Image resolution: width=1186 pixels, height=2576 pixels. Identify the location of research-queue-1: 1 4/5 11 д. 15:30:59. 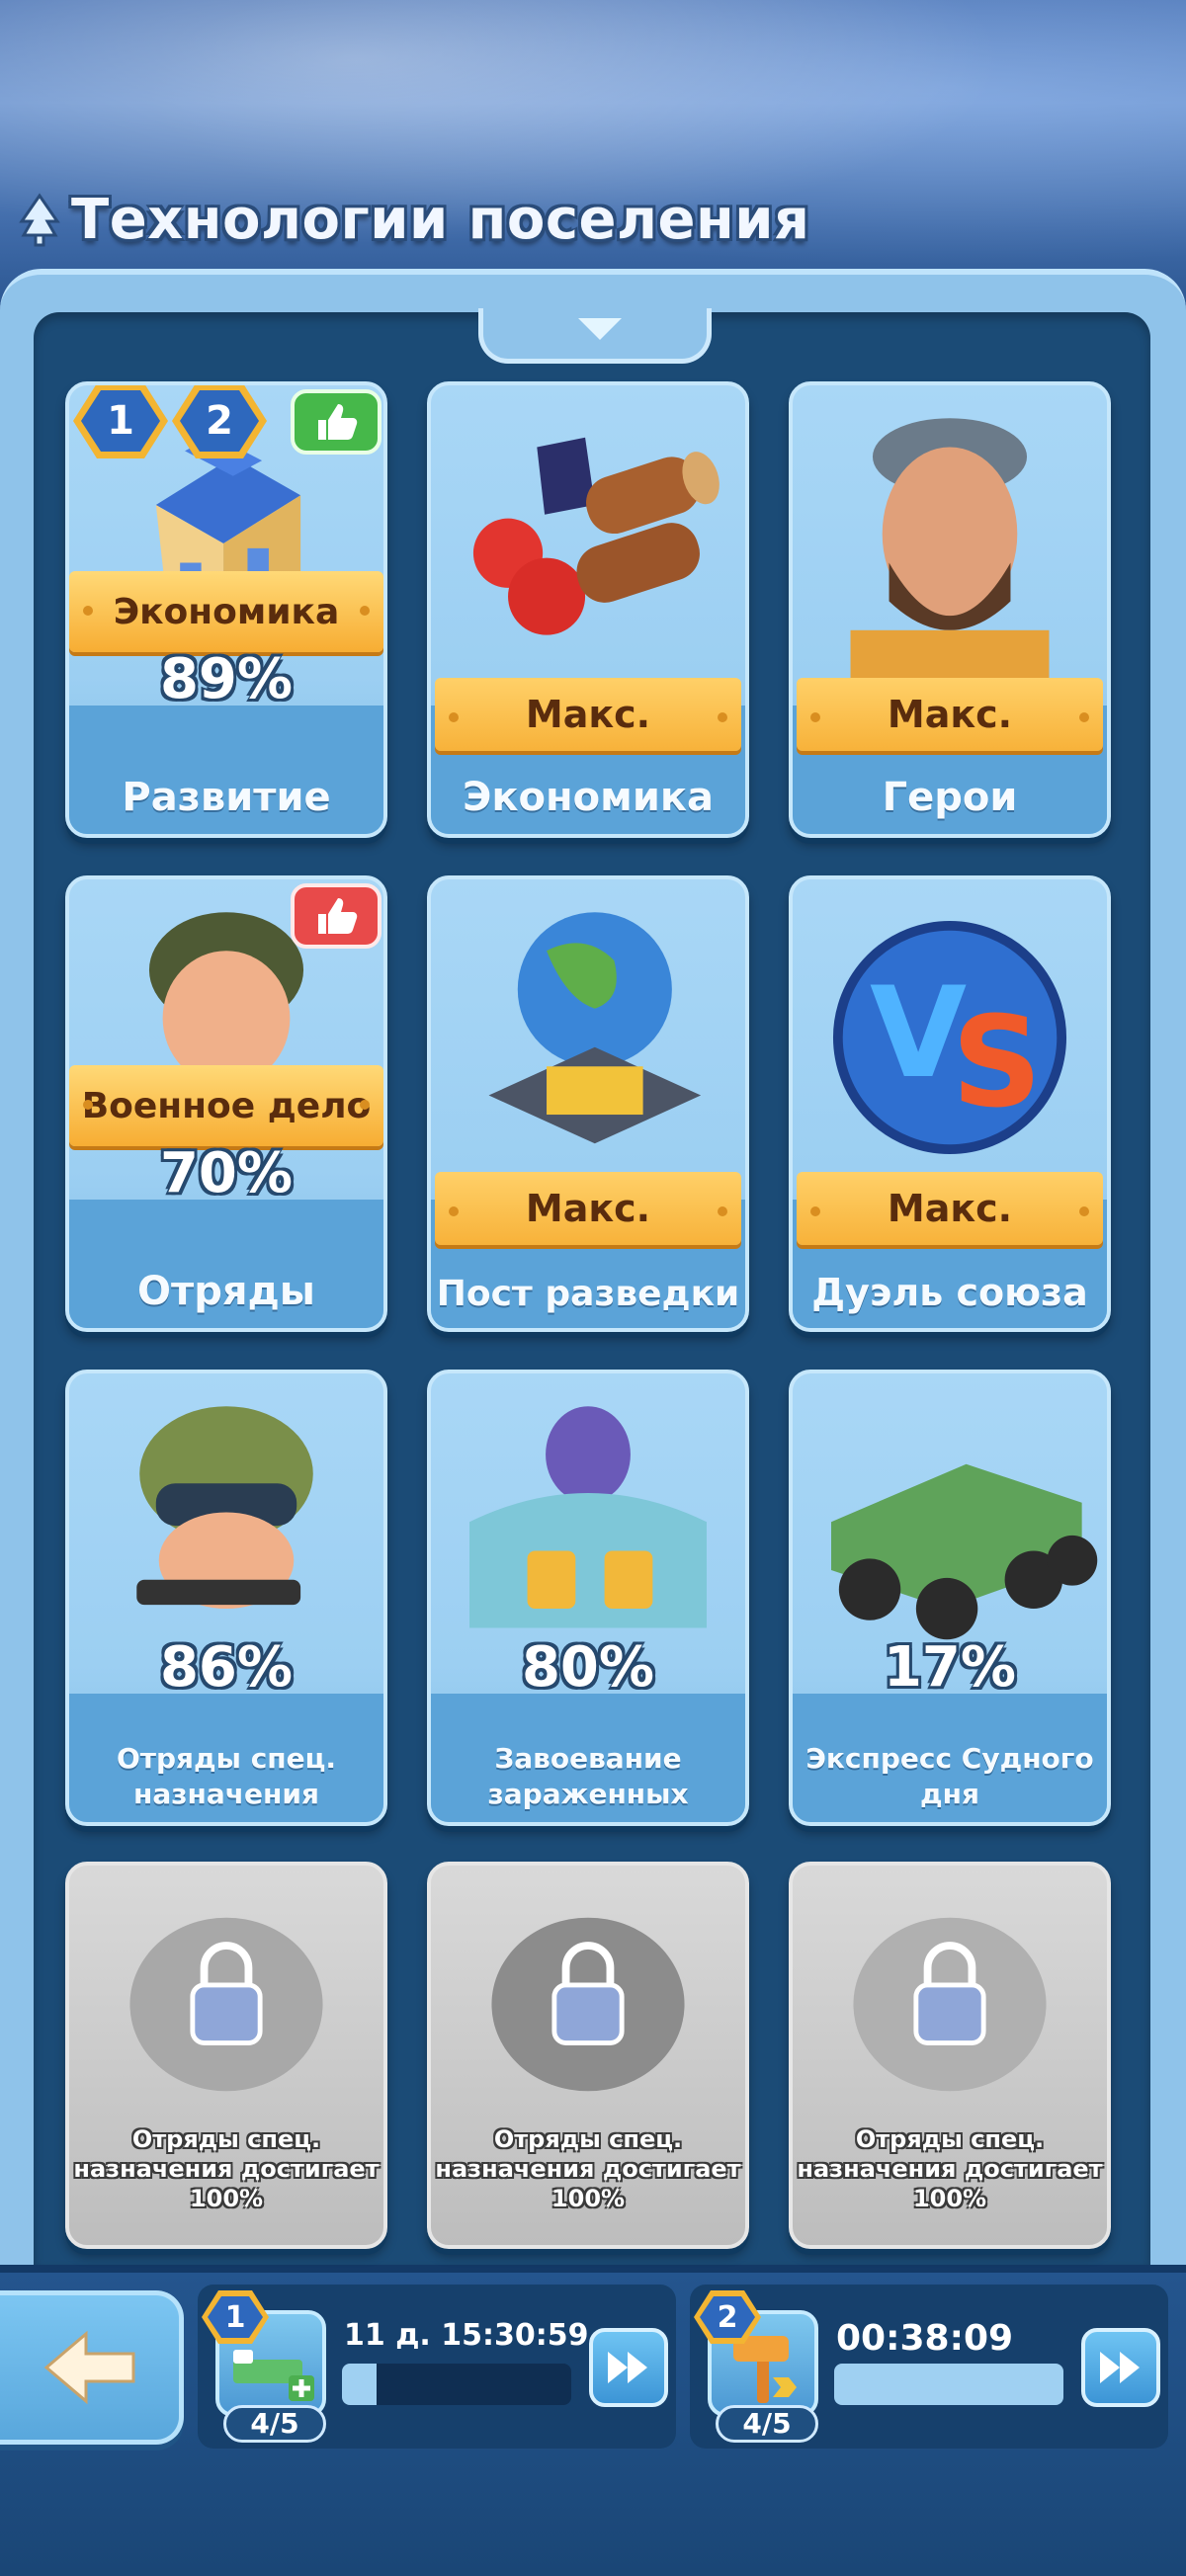
(437, 2367).